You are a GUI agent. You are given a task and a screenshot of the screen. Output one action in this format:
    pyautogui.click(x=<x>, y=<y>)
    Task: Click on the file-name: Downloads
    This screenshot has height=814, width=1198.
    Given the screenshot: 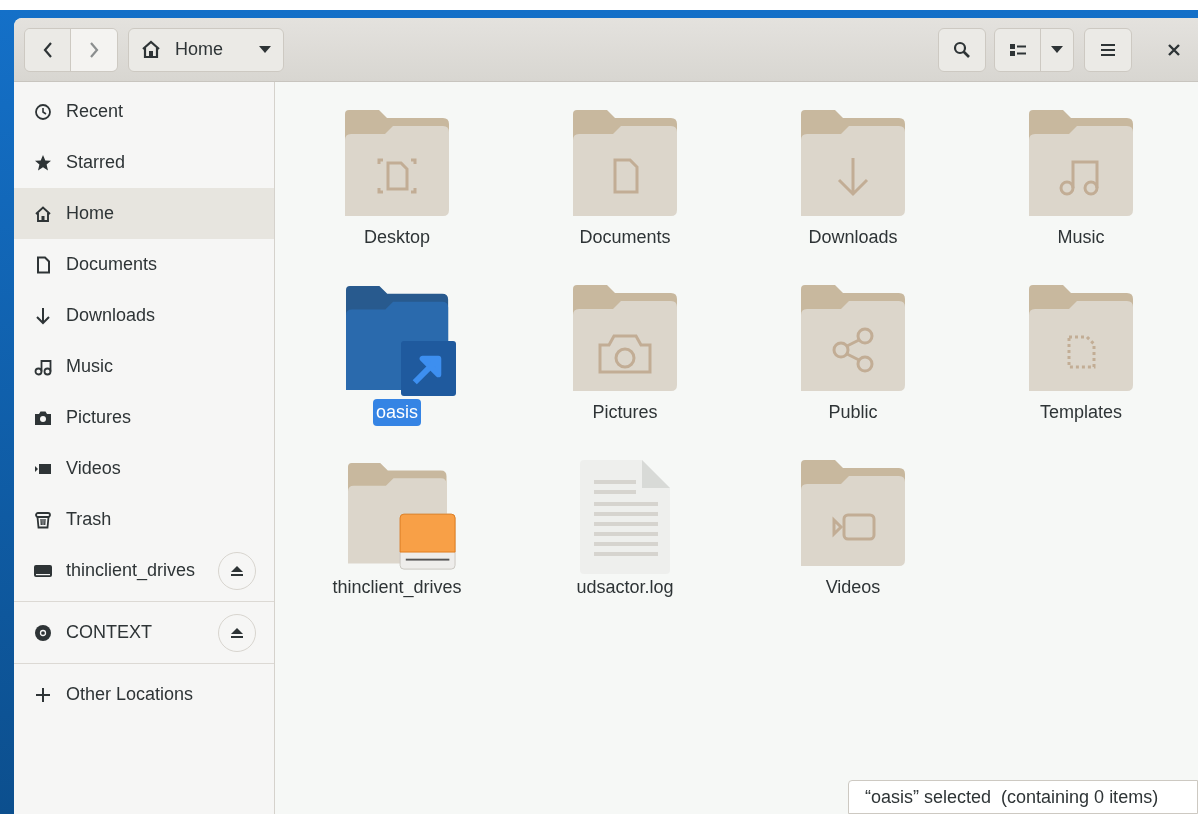 What is the action you would take?
    pyautogui.click(x=853, y=237)
    